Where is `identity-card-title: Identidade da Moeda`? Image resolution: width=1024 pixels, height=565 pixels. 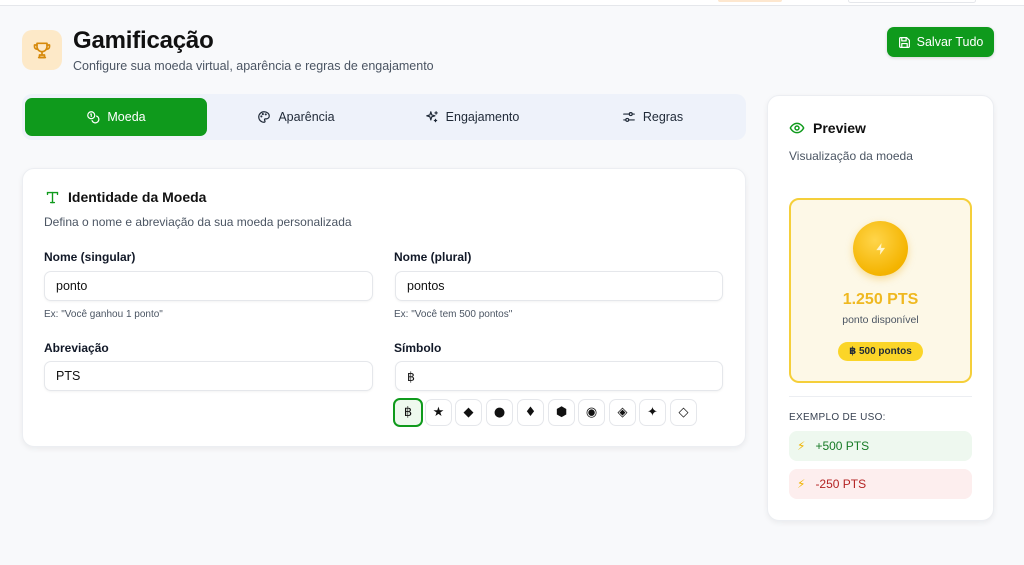 identity-card-title: Identidade da Moeda is located at coordinates (125, 197).